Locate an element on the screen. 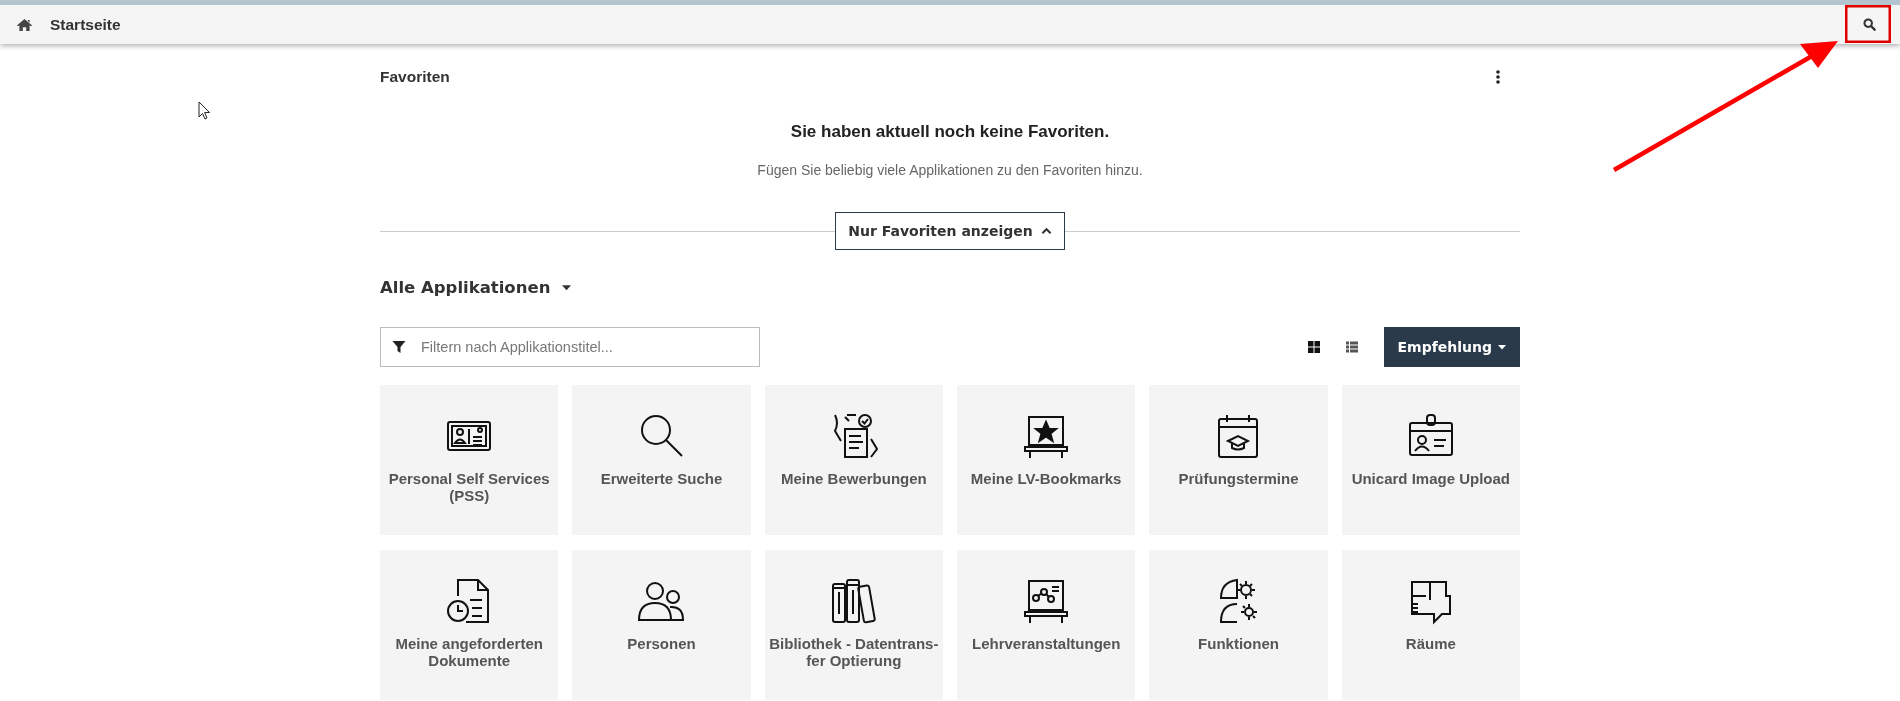 Image resolution: width=1900 pixels, height=701 pixels. application-tile: Meine angeforderten Dokumente is located at coordinates (469, 625).